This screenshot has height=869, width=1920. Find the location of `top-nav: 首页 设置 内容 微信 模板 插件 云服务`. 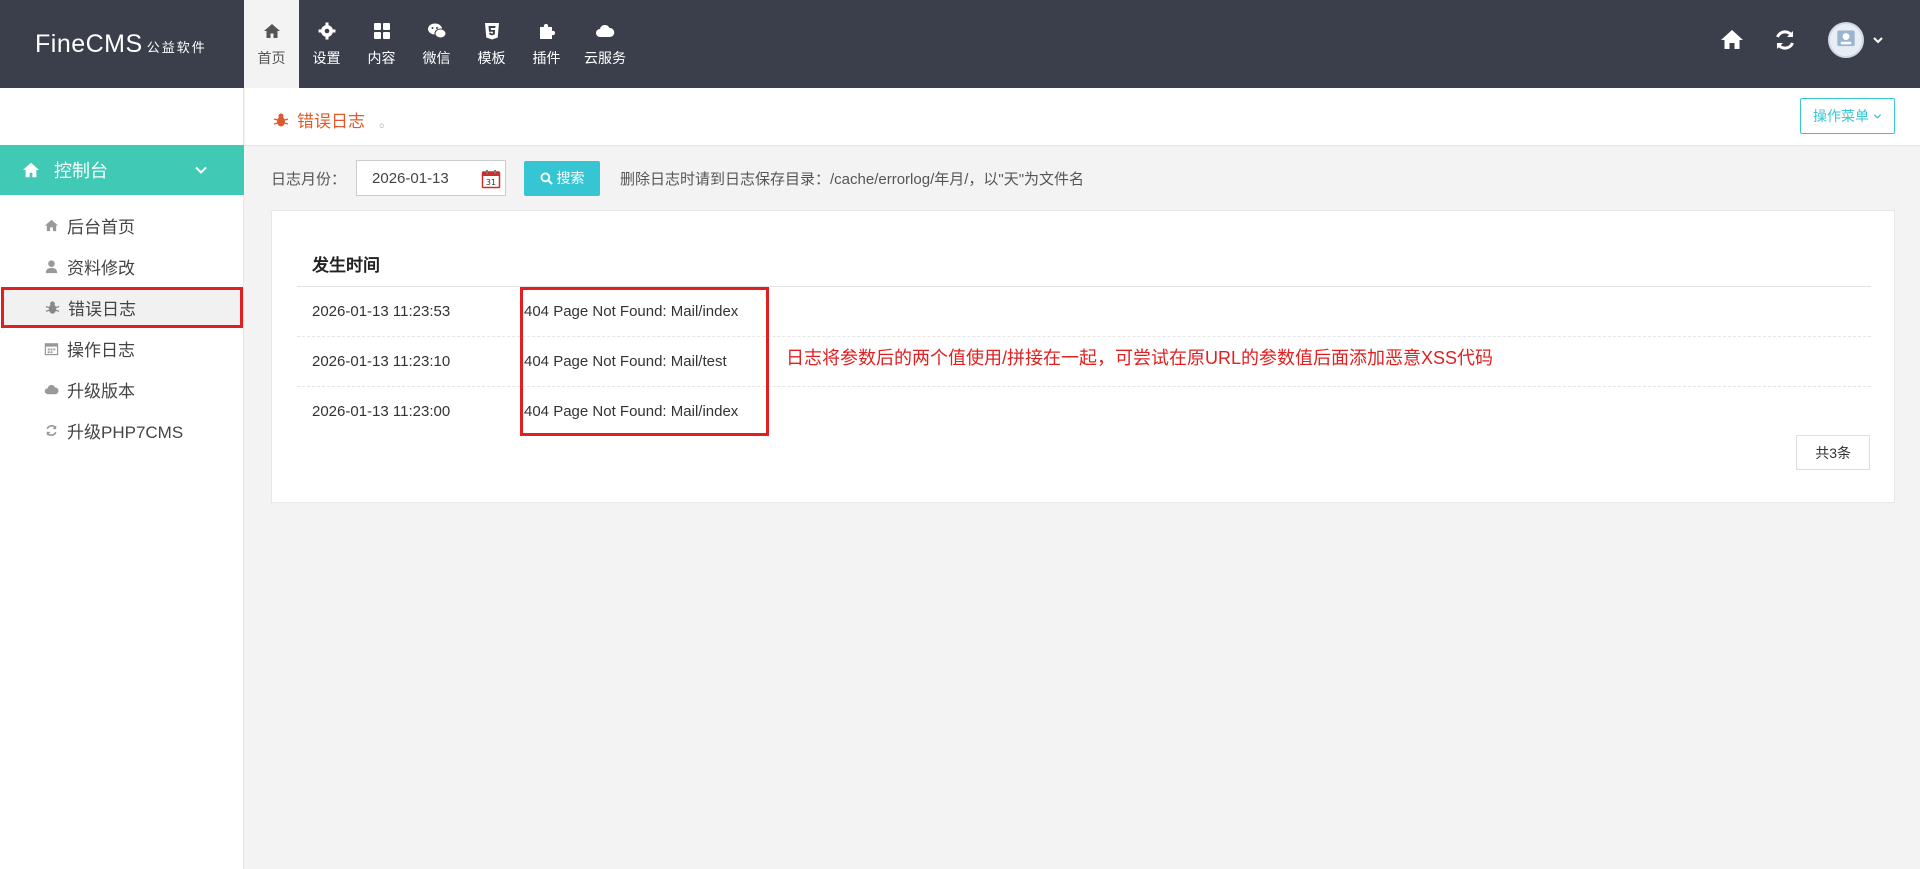

top-nav: 首页 设置 内容 微信 模板 插件 云服务 is located at coordinates (440, 44).